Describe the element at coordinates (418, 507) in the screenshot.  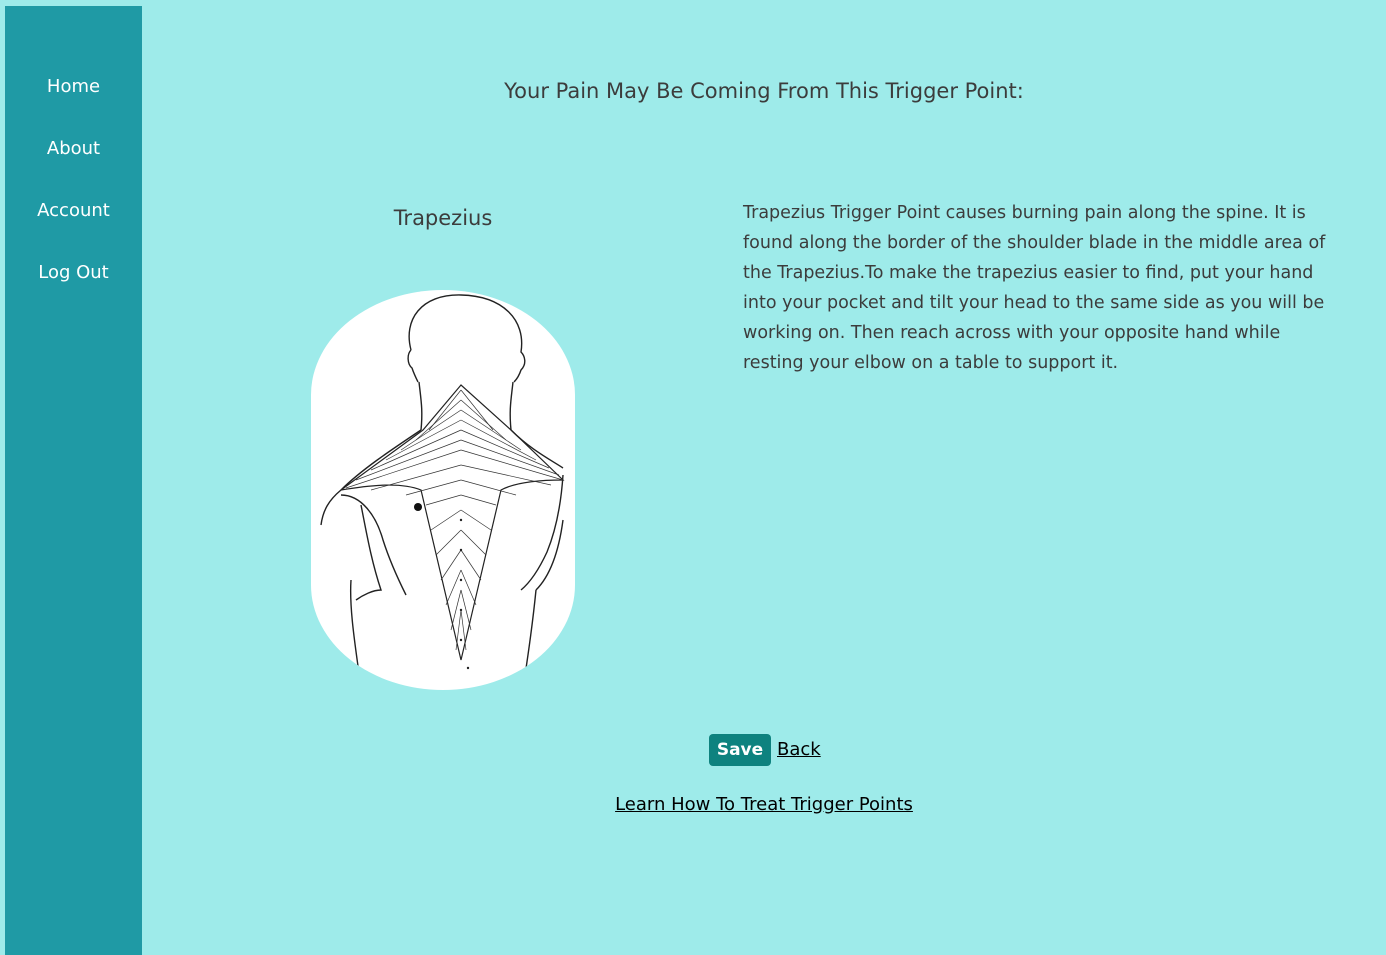
I see `trigger-point-marker` at that location.